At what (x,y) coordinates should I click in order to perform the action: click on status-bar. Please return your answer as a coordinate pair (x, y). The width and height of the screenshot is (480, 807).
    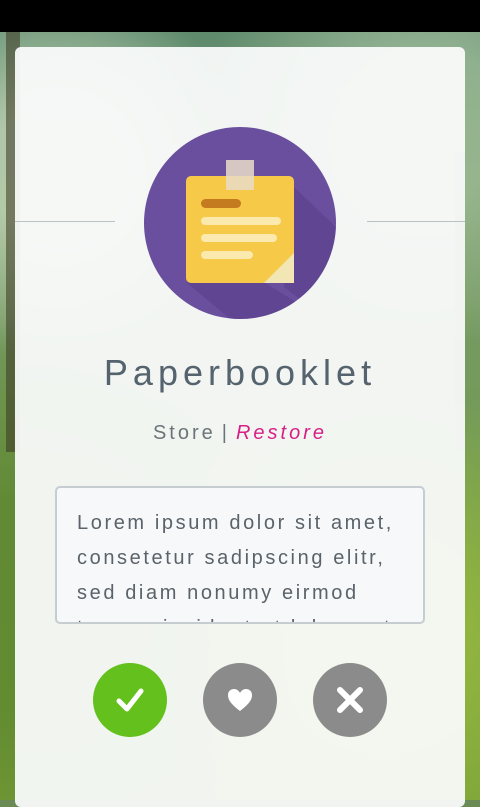
    Looking at the image, I should click on (240, 16).